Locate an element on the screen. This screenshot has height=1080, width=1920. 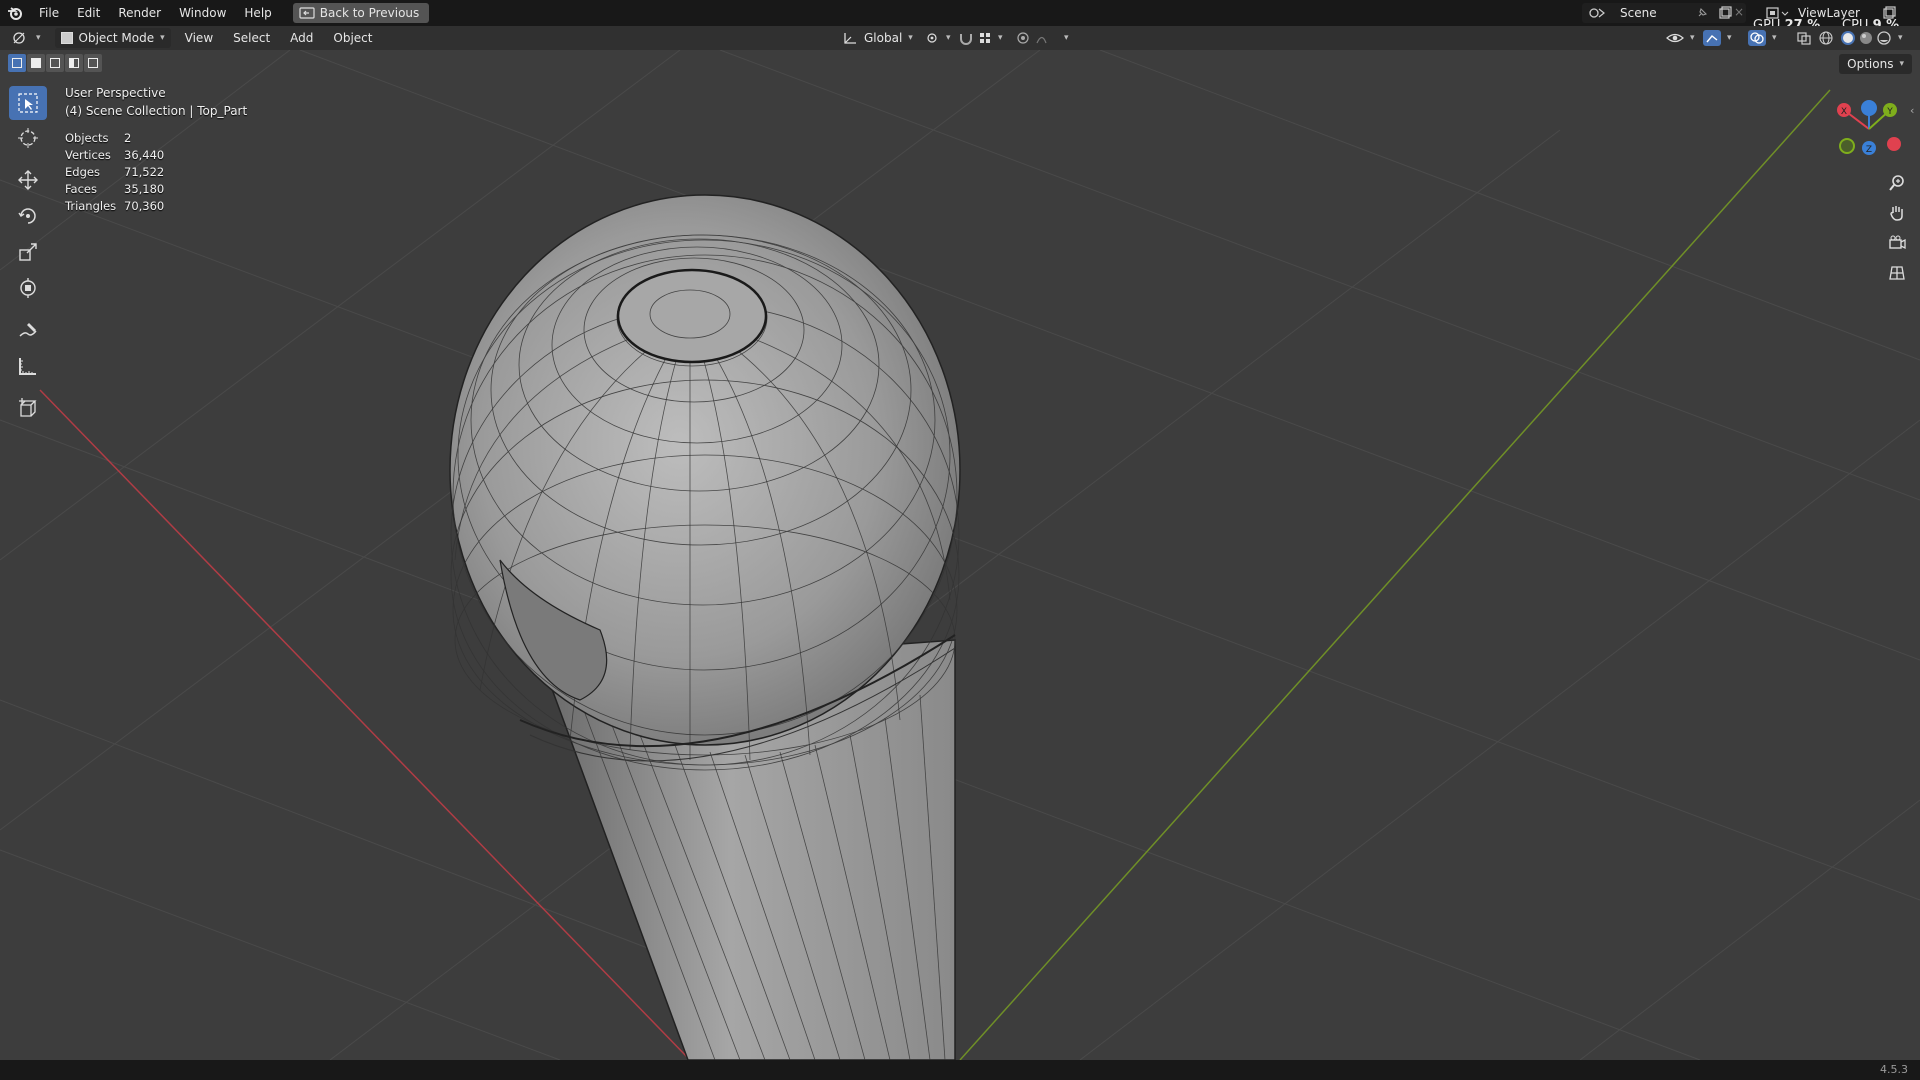
select-new-button is located at coordinates (17, 63).